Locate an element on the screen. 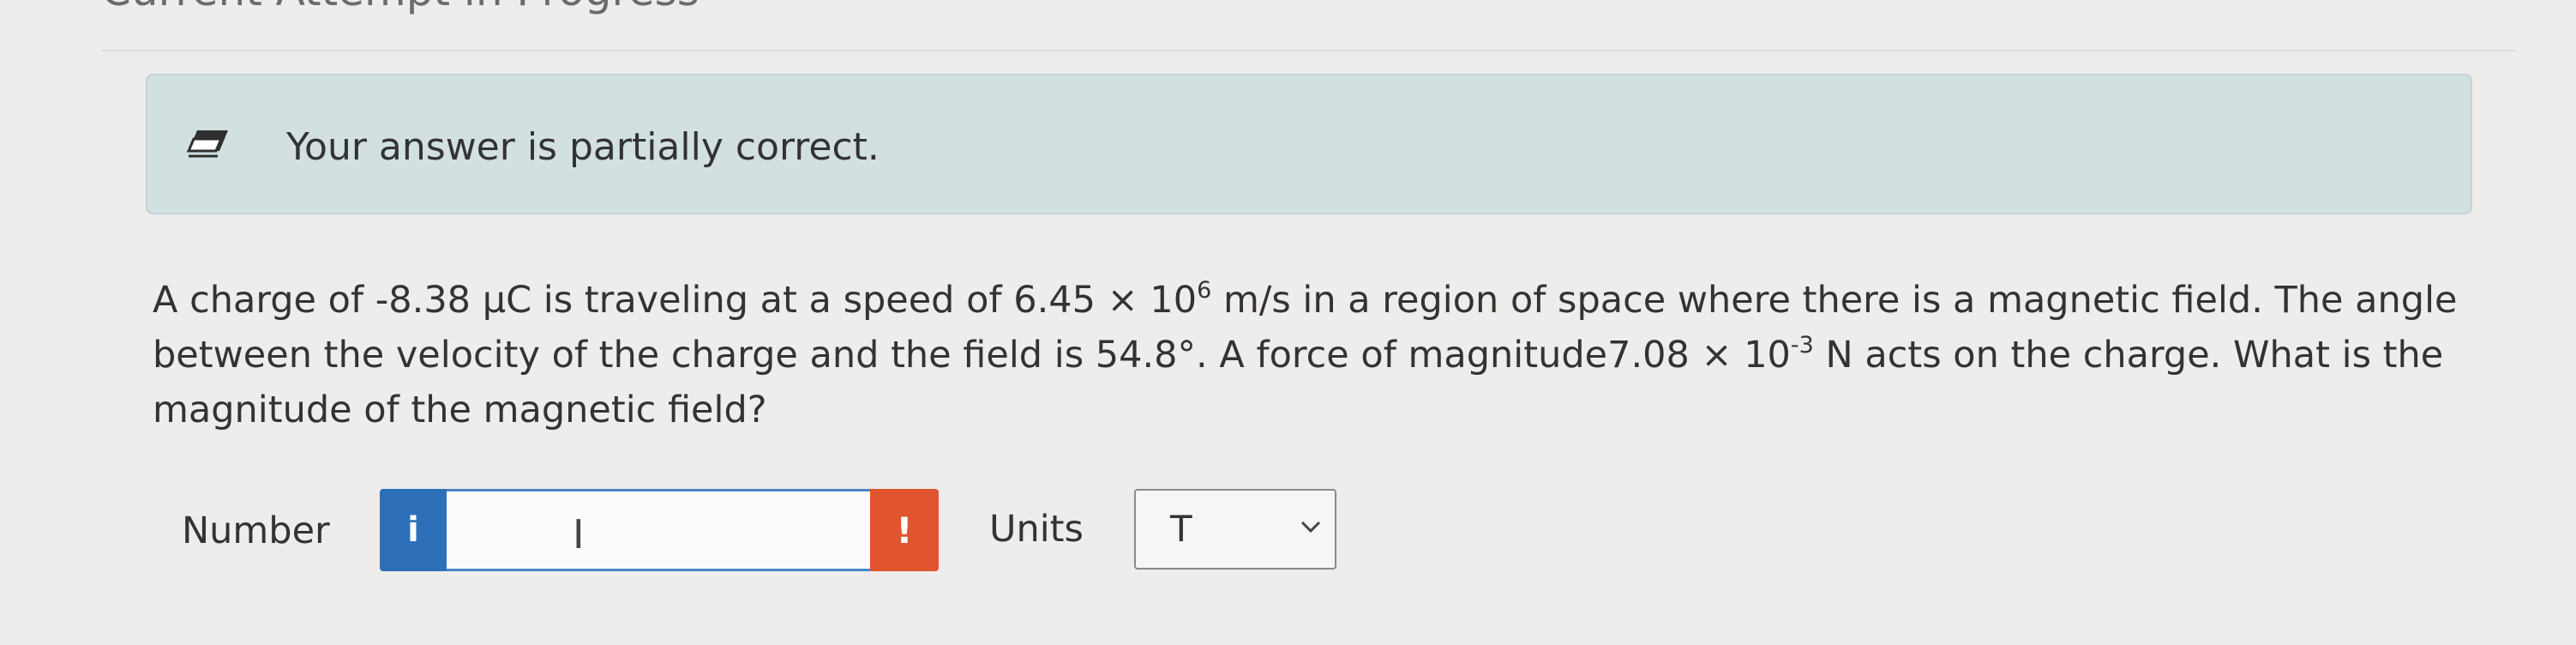 This screenshot has height=645, width=2576. eraser-icon is located at coordinates (207, 144).